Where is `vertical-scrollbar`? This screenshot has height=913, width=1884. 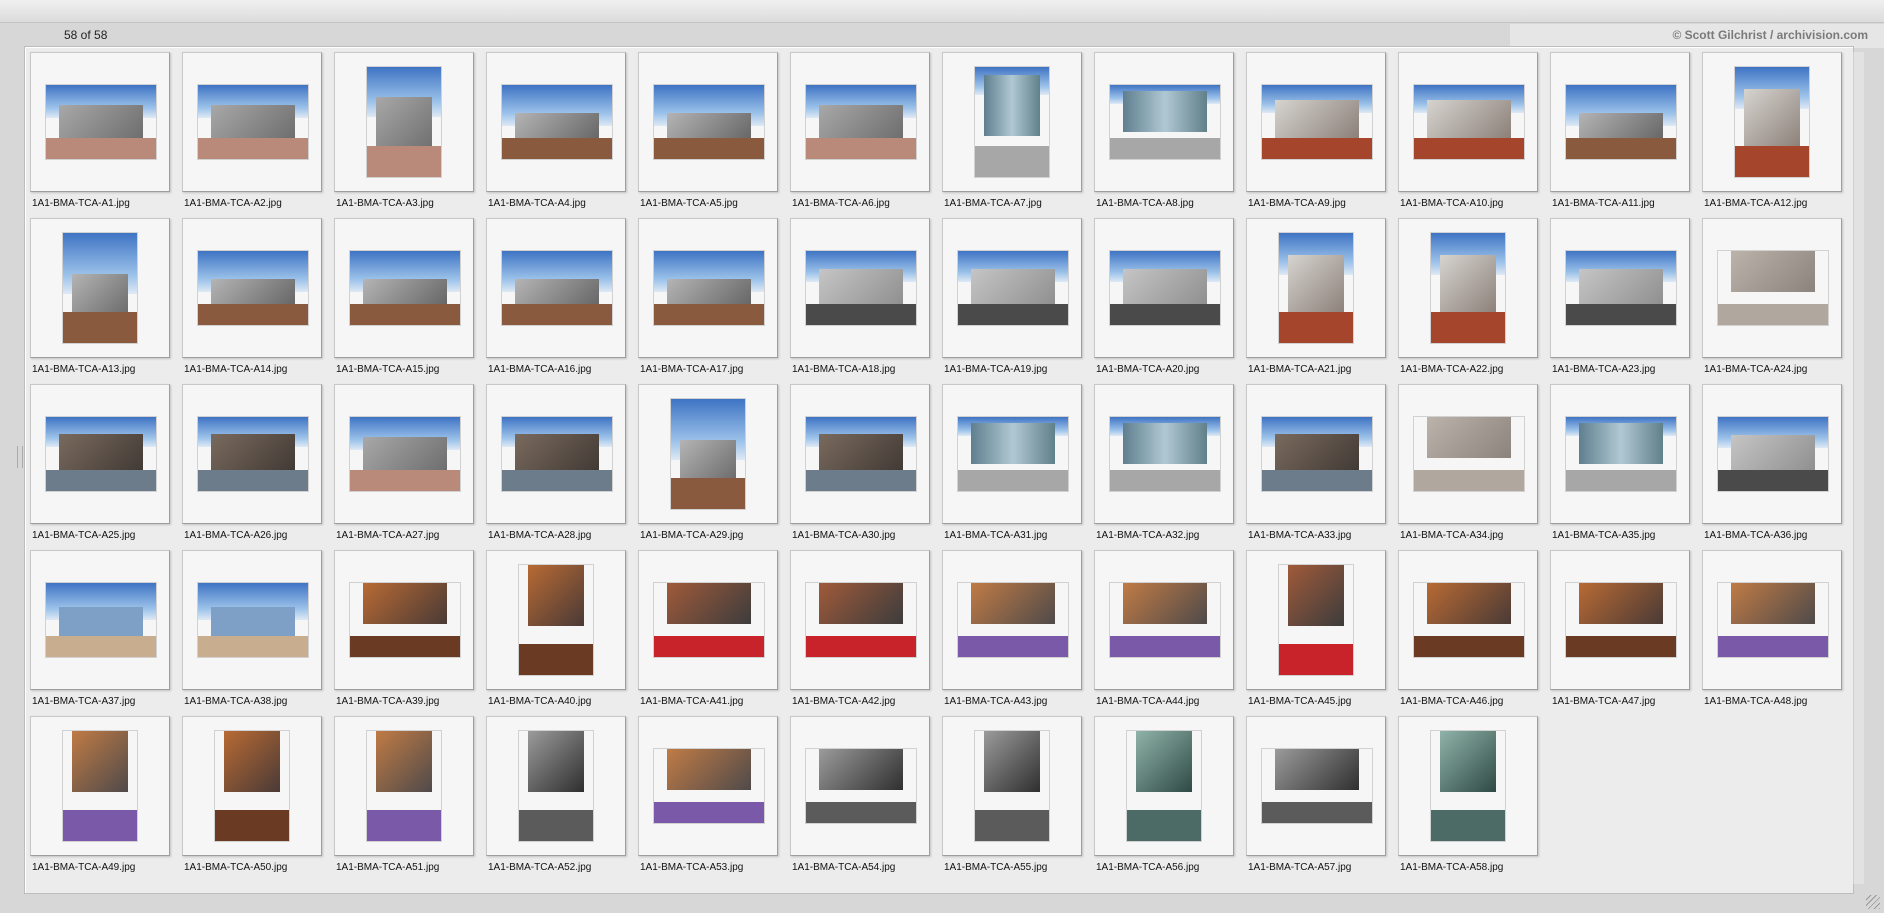
vertical-scrollbar is located at coordinates (1858, 468).